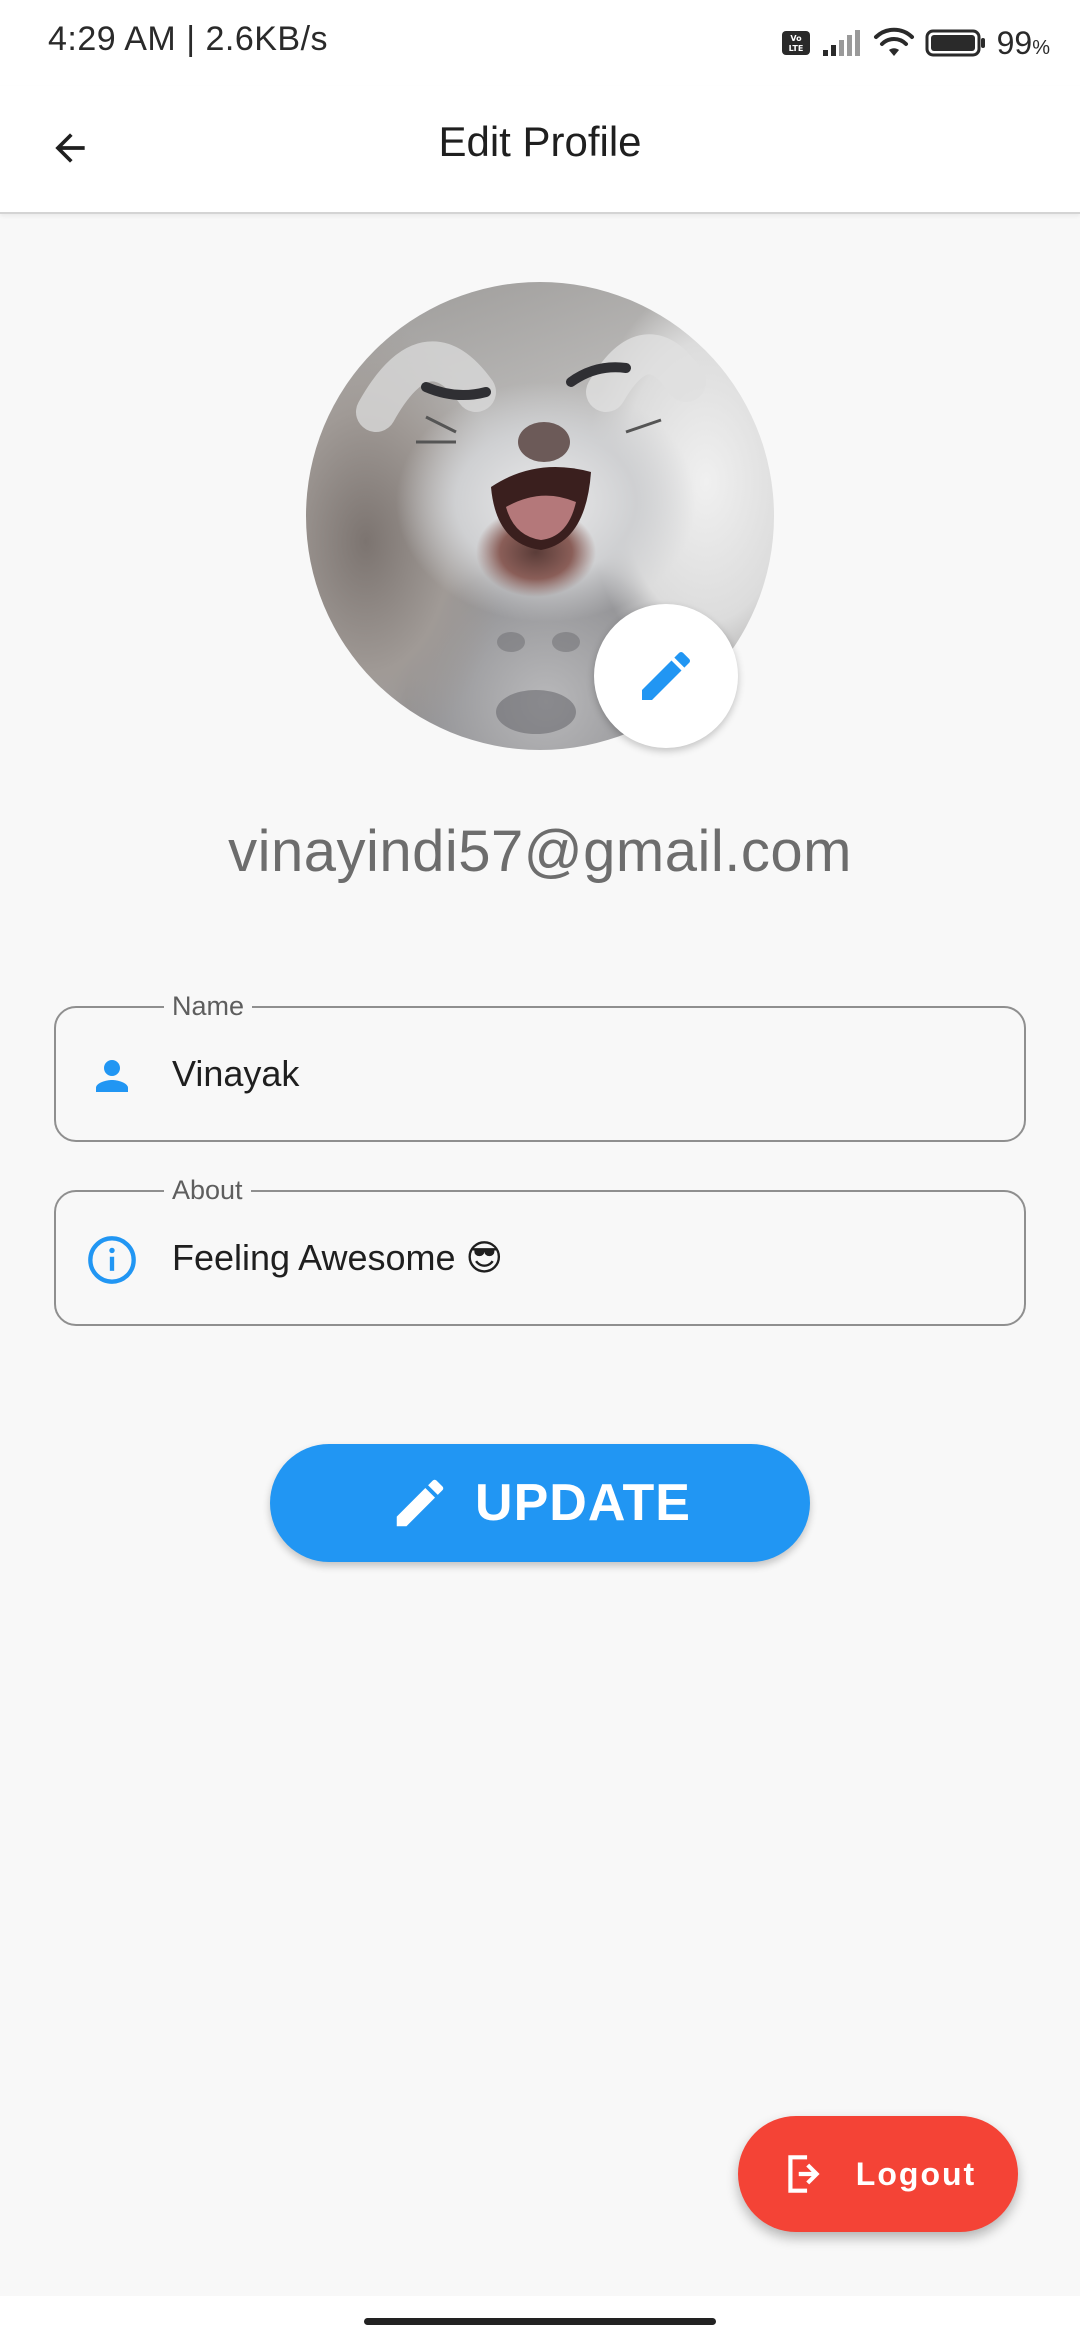  I want to click on status-icons: Vo LTE 99%, so click(915, 43).